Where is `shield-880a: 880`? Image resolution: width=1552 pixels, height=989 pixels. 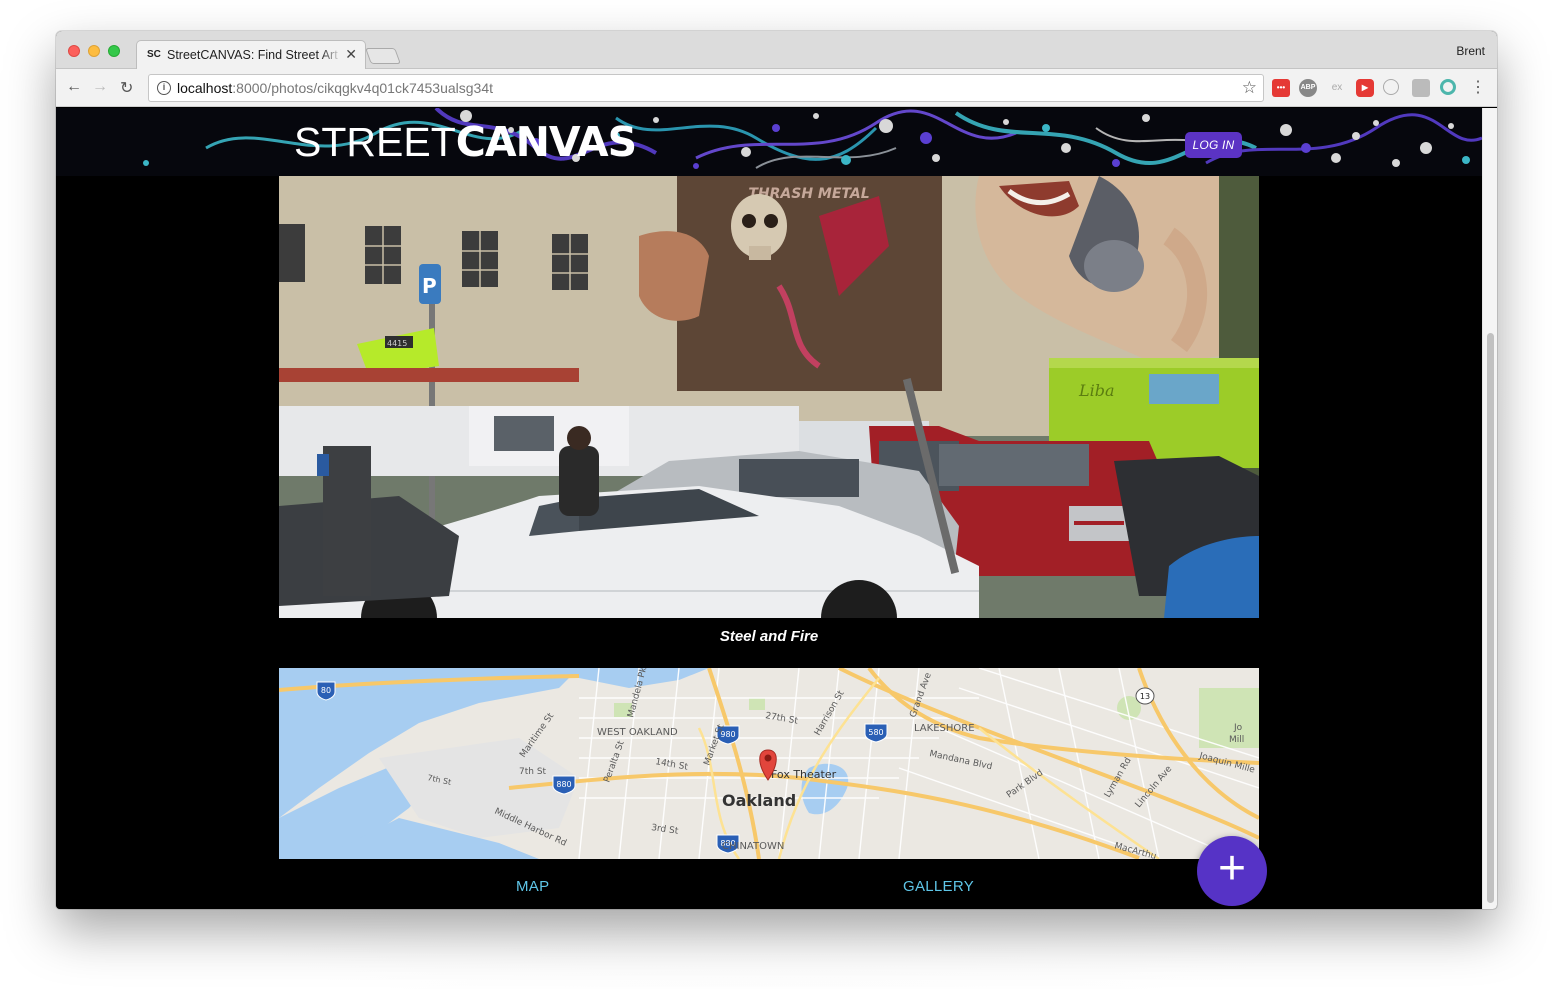 shield-880a: 880 is located at coordinates (563, 784).